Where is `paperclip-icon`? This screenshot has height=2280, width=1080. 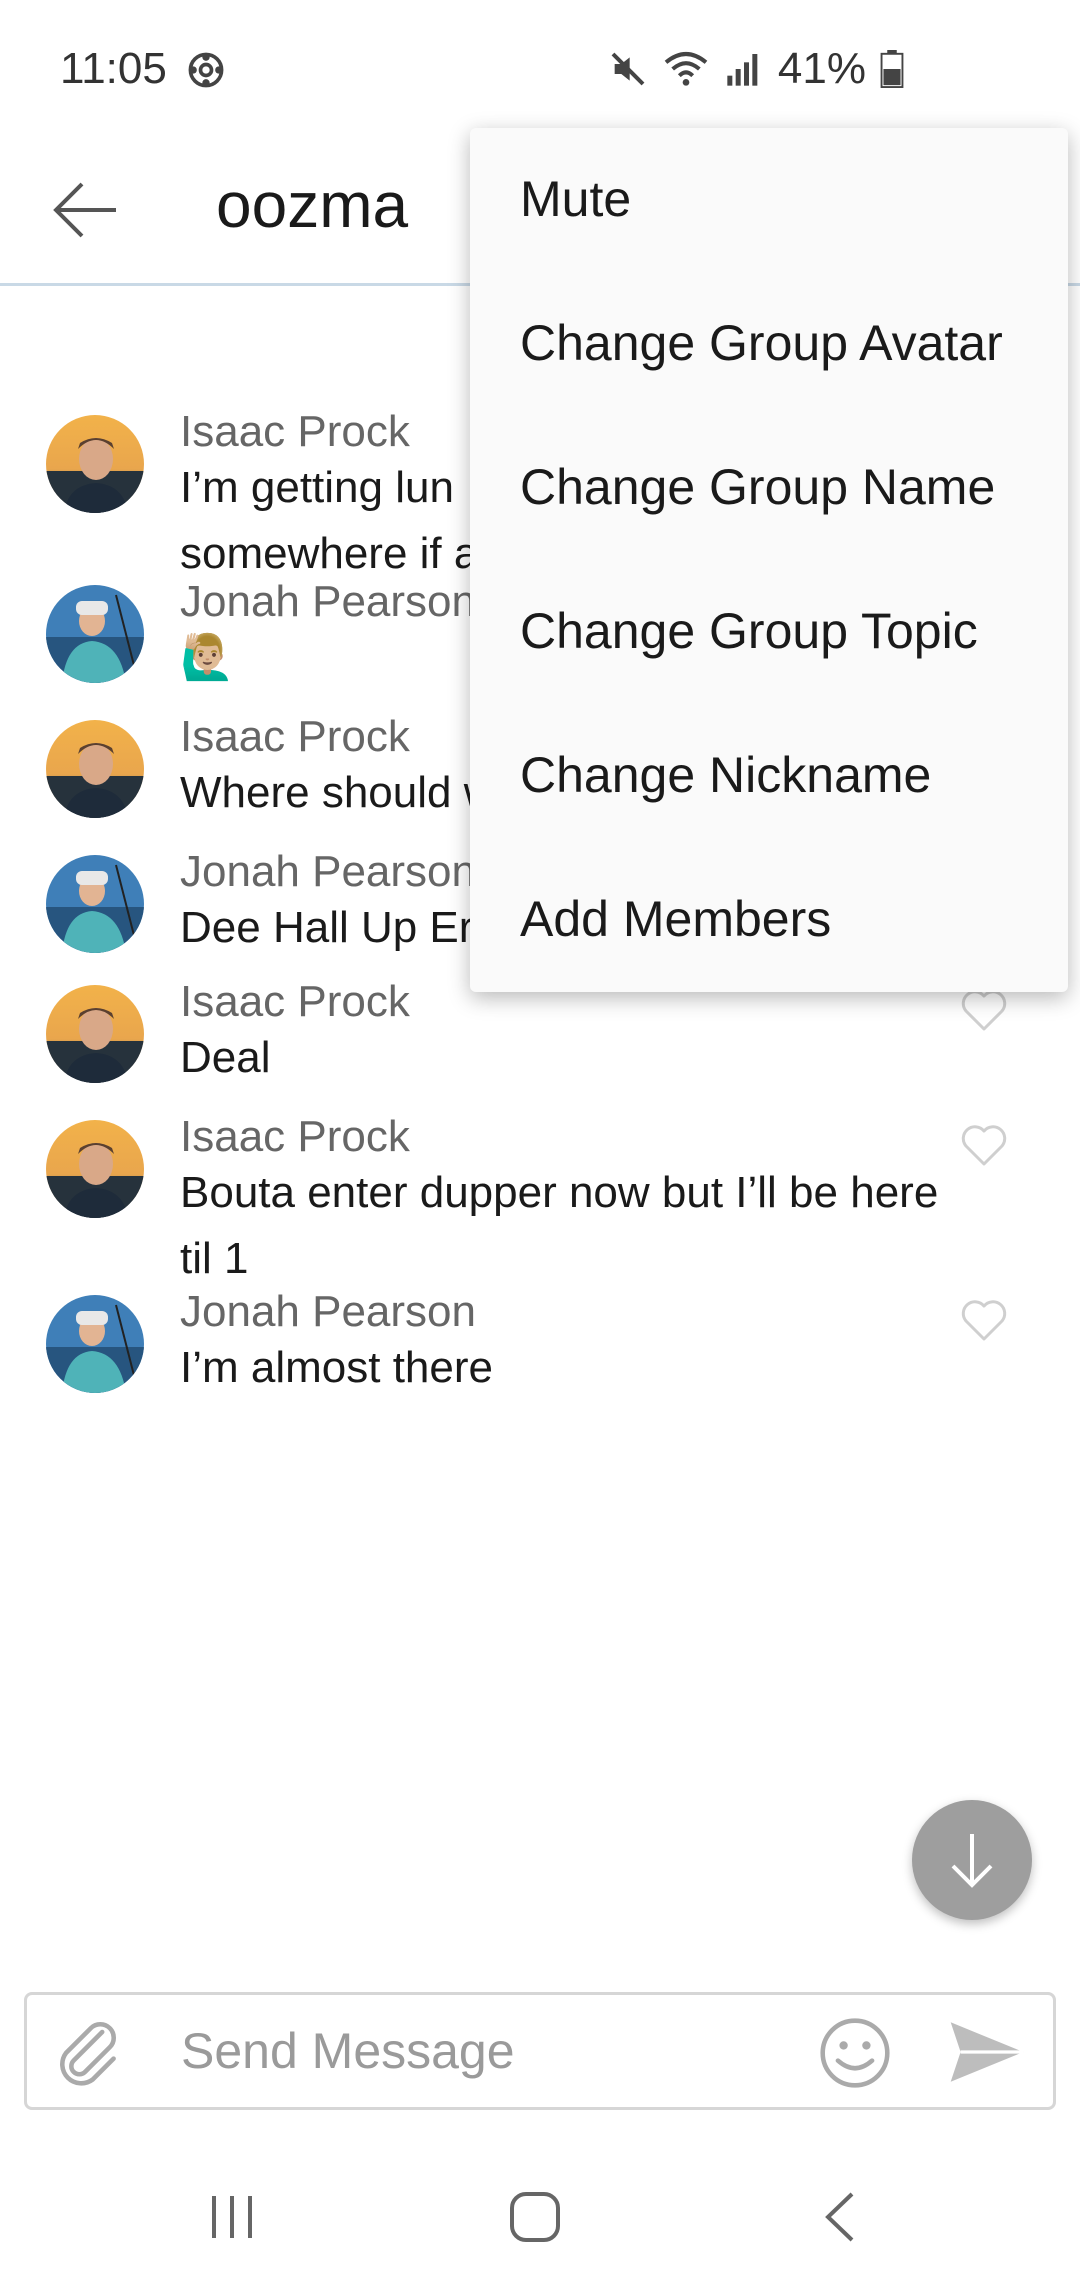 paperclip-icon is located at coordinates (87, 2051).